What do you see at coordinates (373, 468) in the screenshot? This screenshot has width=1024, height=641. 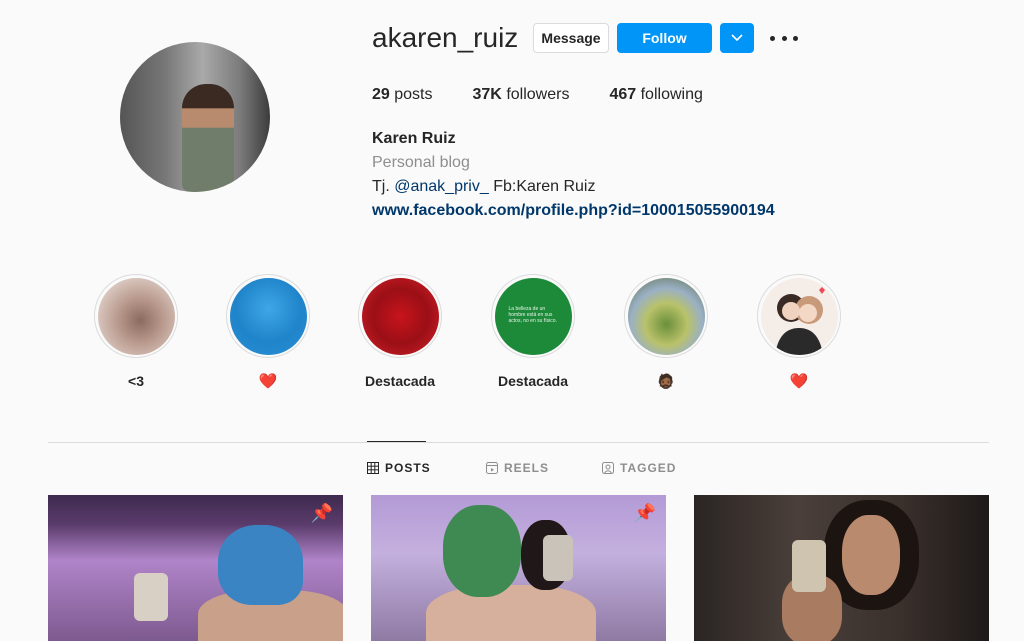 I see `grid-icon` at bounding box center [373, 468].